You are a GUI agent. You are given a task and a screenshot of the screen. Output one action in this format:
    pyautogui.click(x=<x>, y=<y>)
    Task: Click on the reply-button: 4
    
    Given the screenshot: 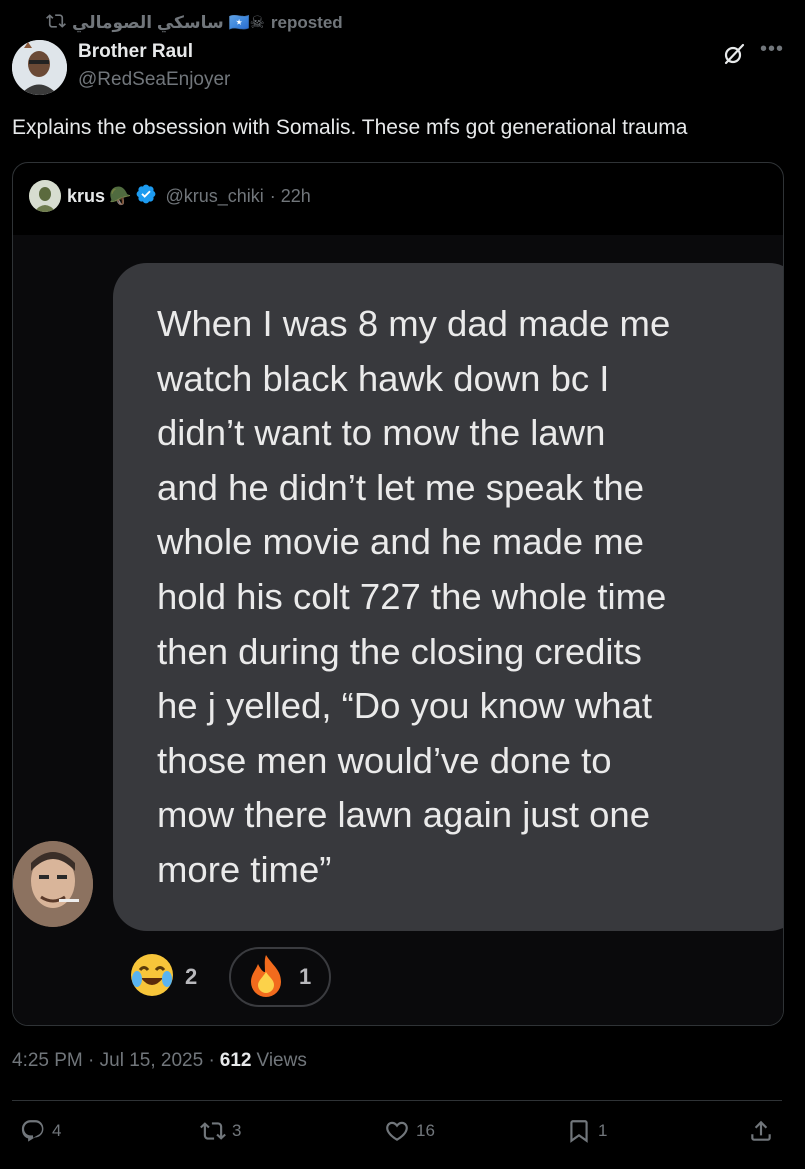 What is the action you would take?
    pyautogui.click(x=40, y=1131)
    